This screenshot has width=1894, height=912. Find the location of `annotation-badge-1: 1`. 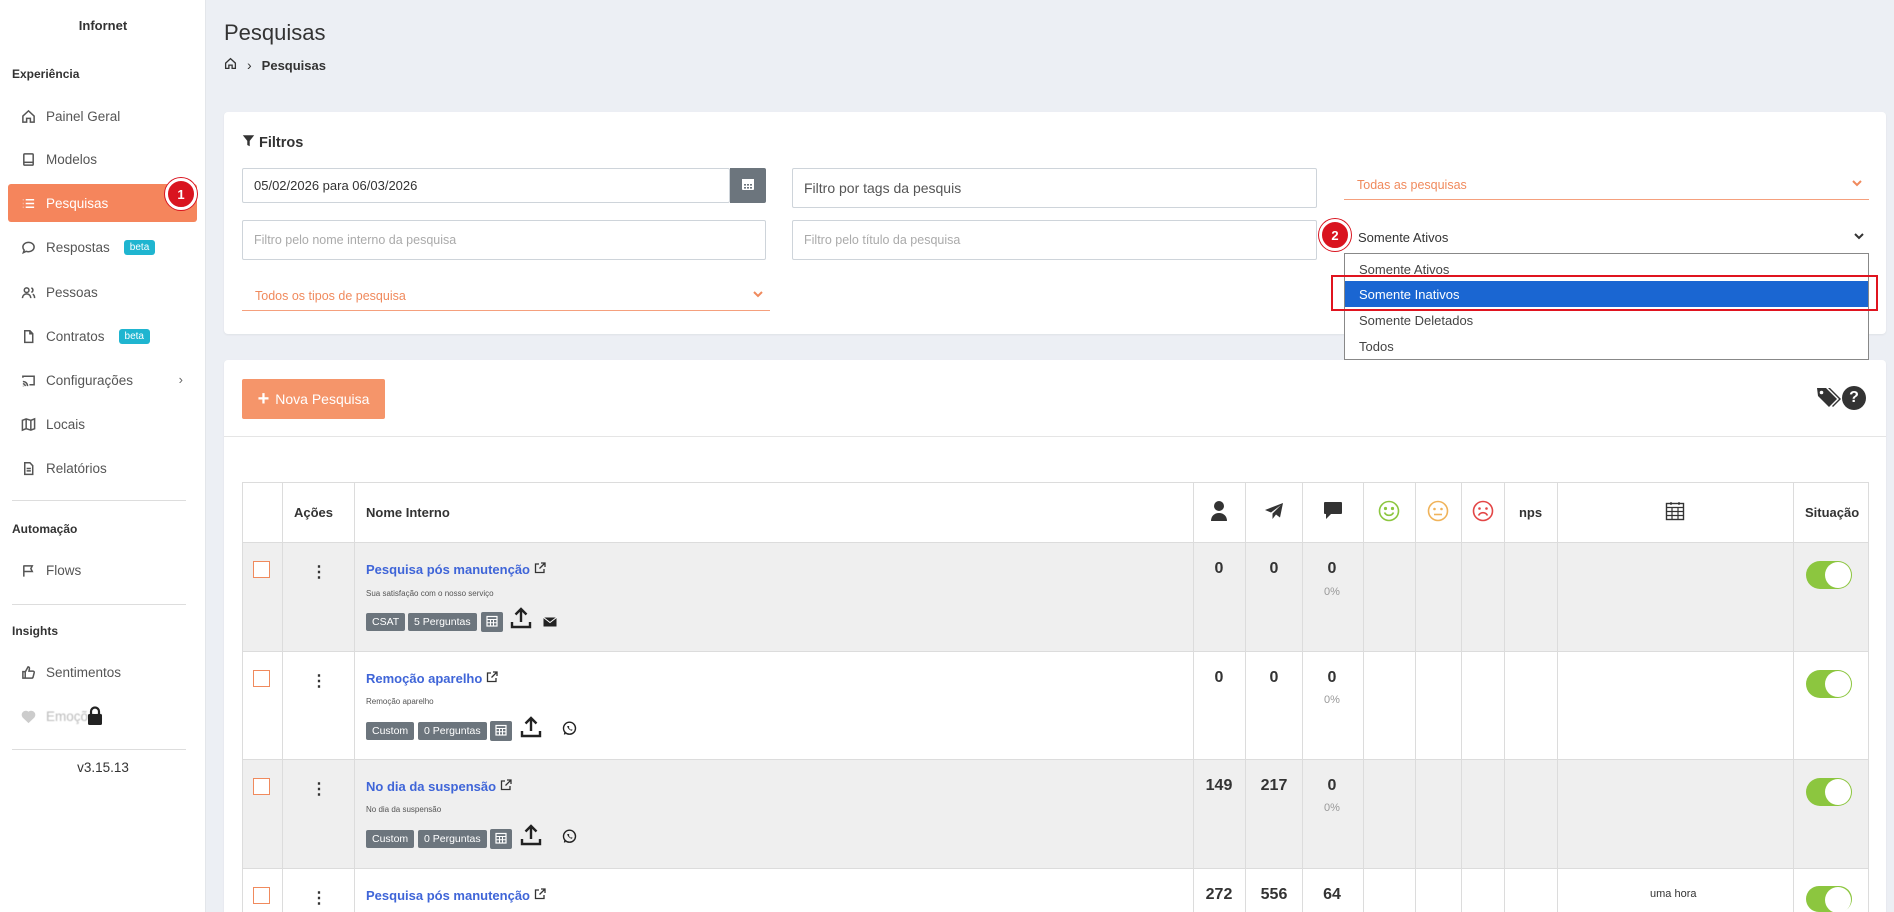

annotation-badge-1: 1 is located at coordinates (181, 194).